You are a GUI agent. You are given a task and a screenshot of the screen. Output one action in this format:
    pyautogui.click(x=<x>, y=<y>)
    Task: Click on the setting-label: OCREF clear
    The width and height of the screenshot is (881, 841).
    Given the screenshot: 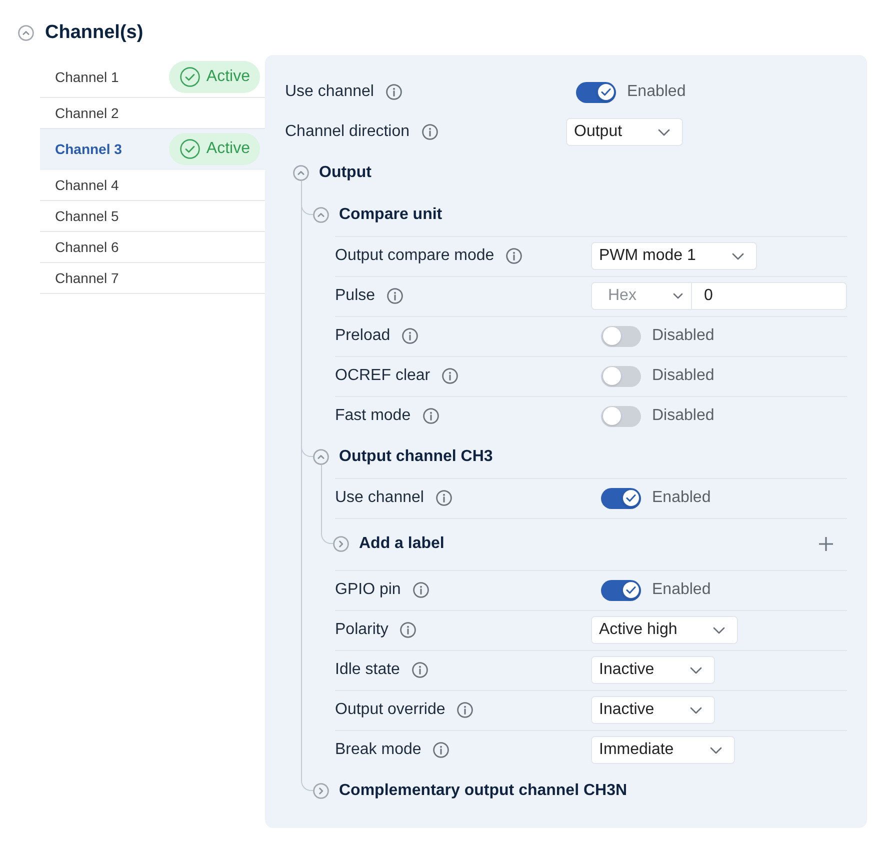 What is the action you would take?
    pyautogui.click(x=382, y=376)
    